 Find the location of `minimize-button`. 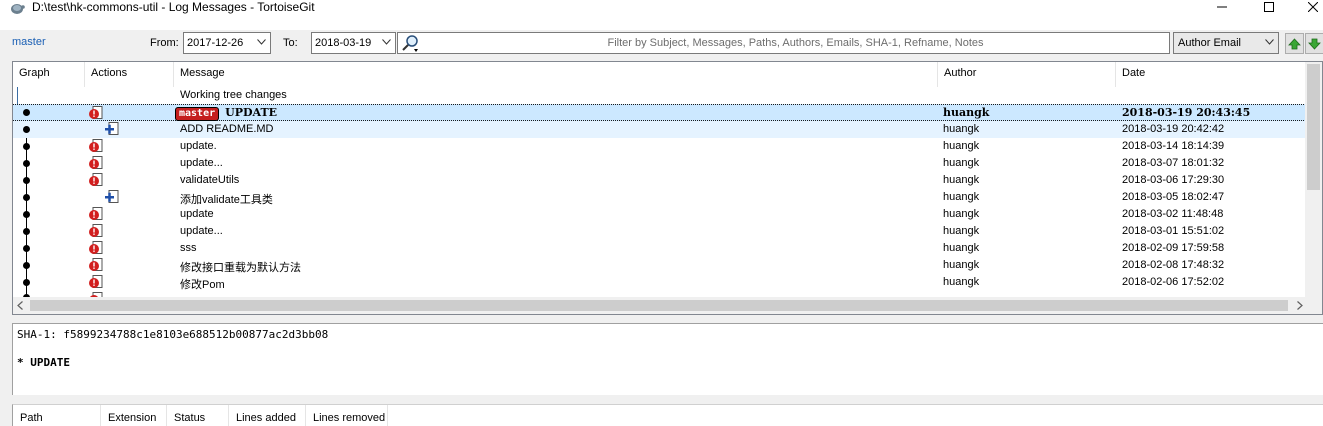

minimize-button is located at coordinates (1222, 7).